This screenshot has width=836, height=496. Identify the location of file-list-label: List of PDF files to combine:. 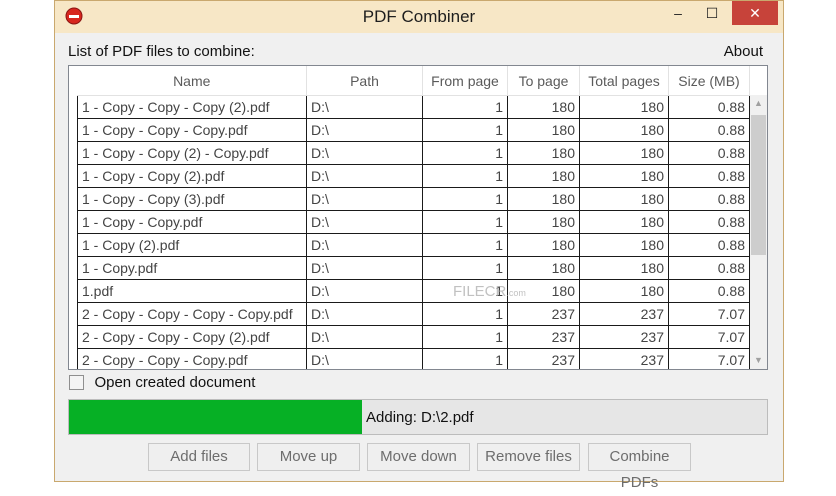
(161, 51).